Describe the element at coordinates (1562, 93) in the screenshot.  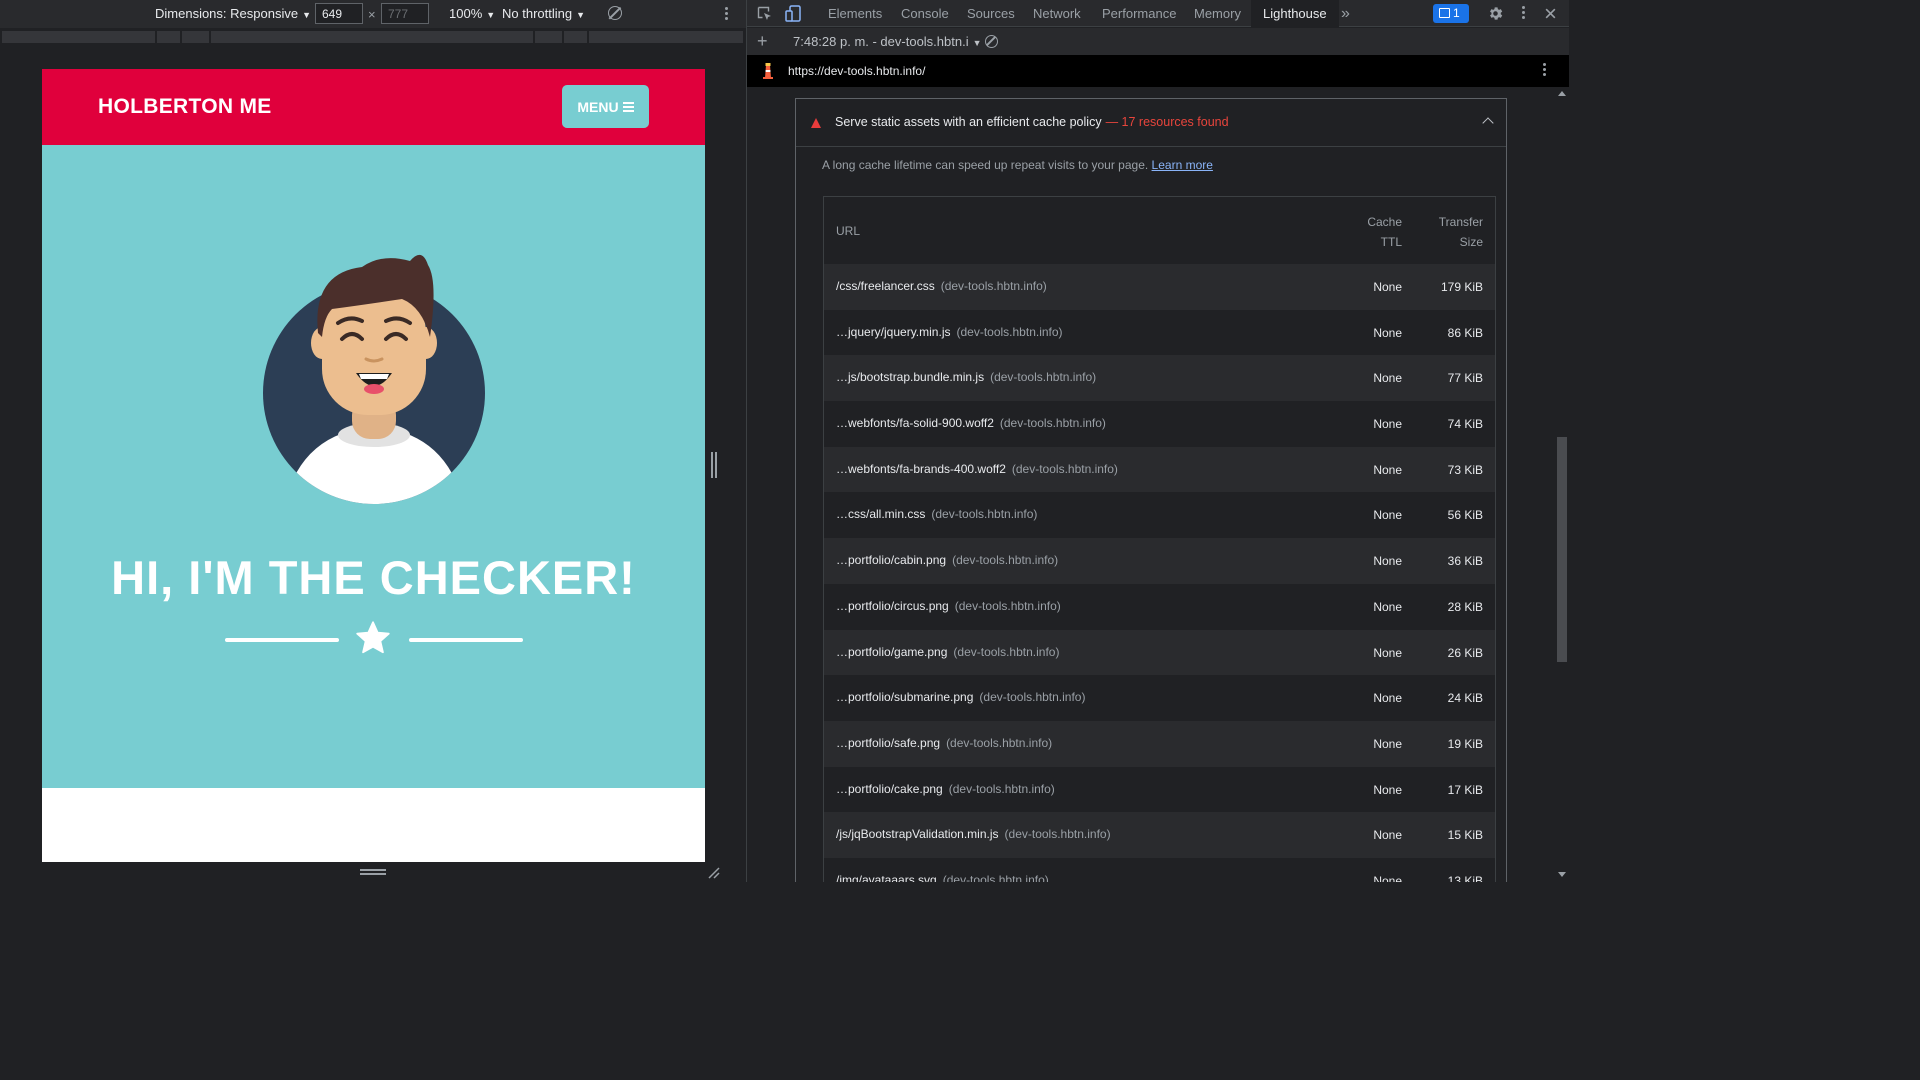
I see `scroll-up-arrow-icon` at that location.